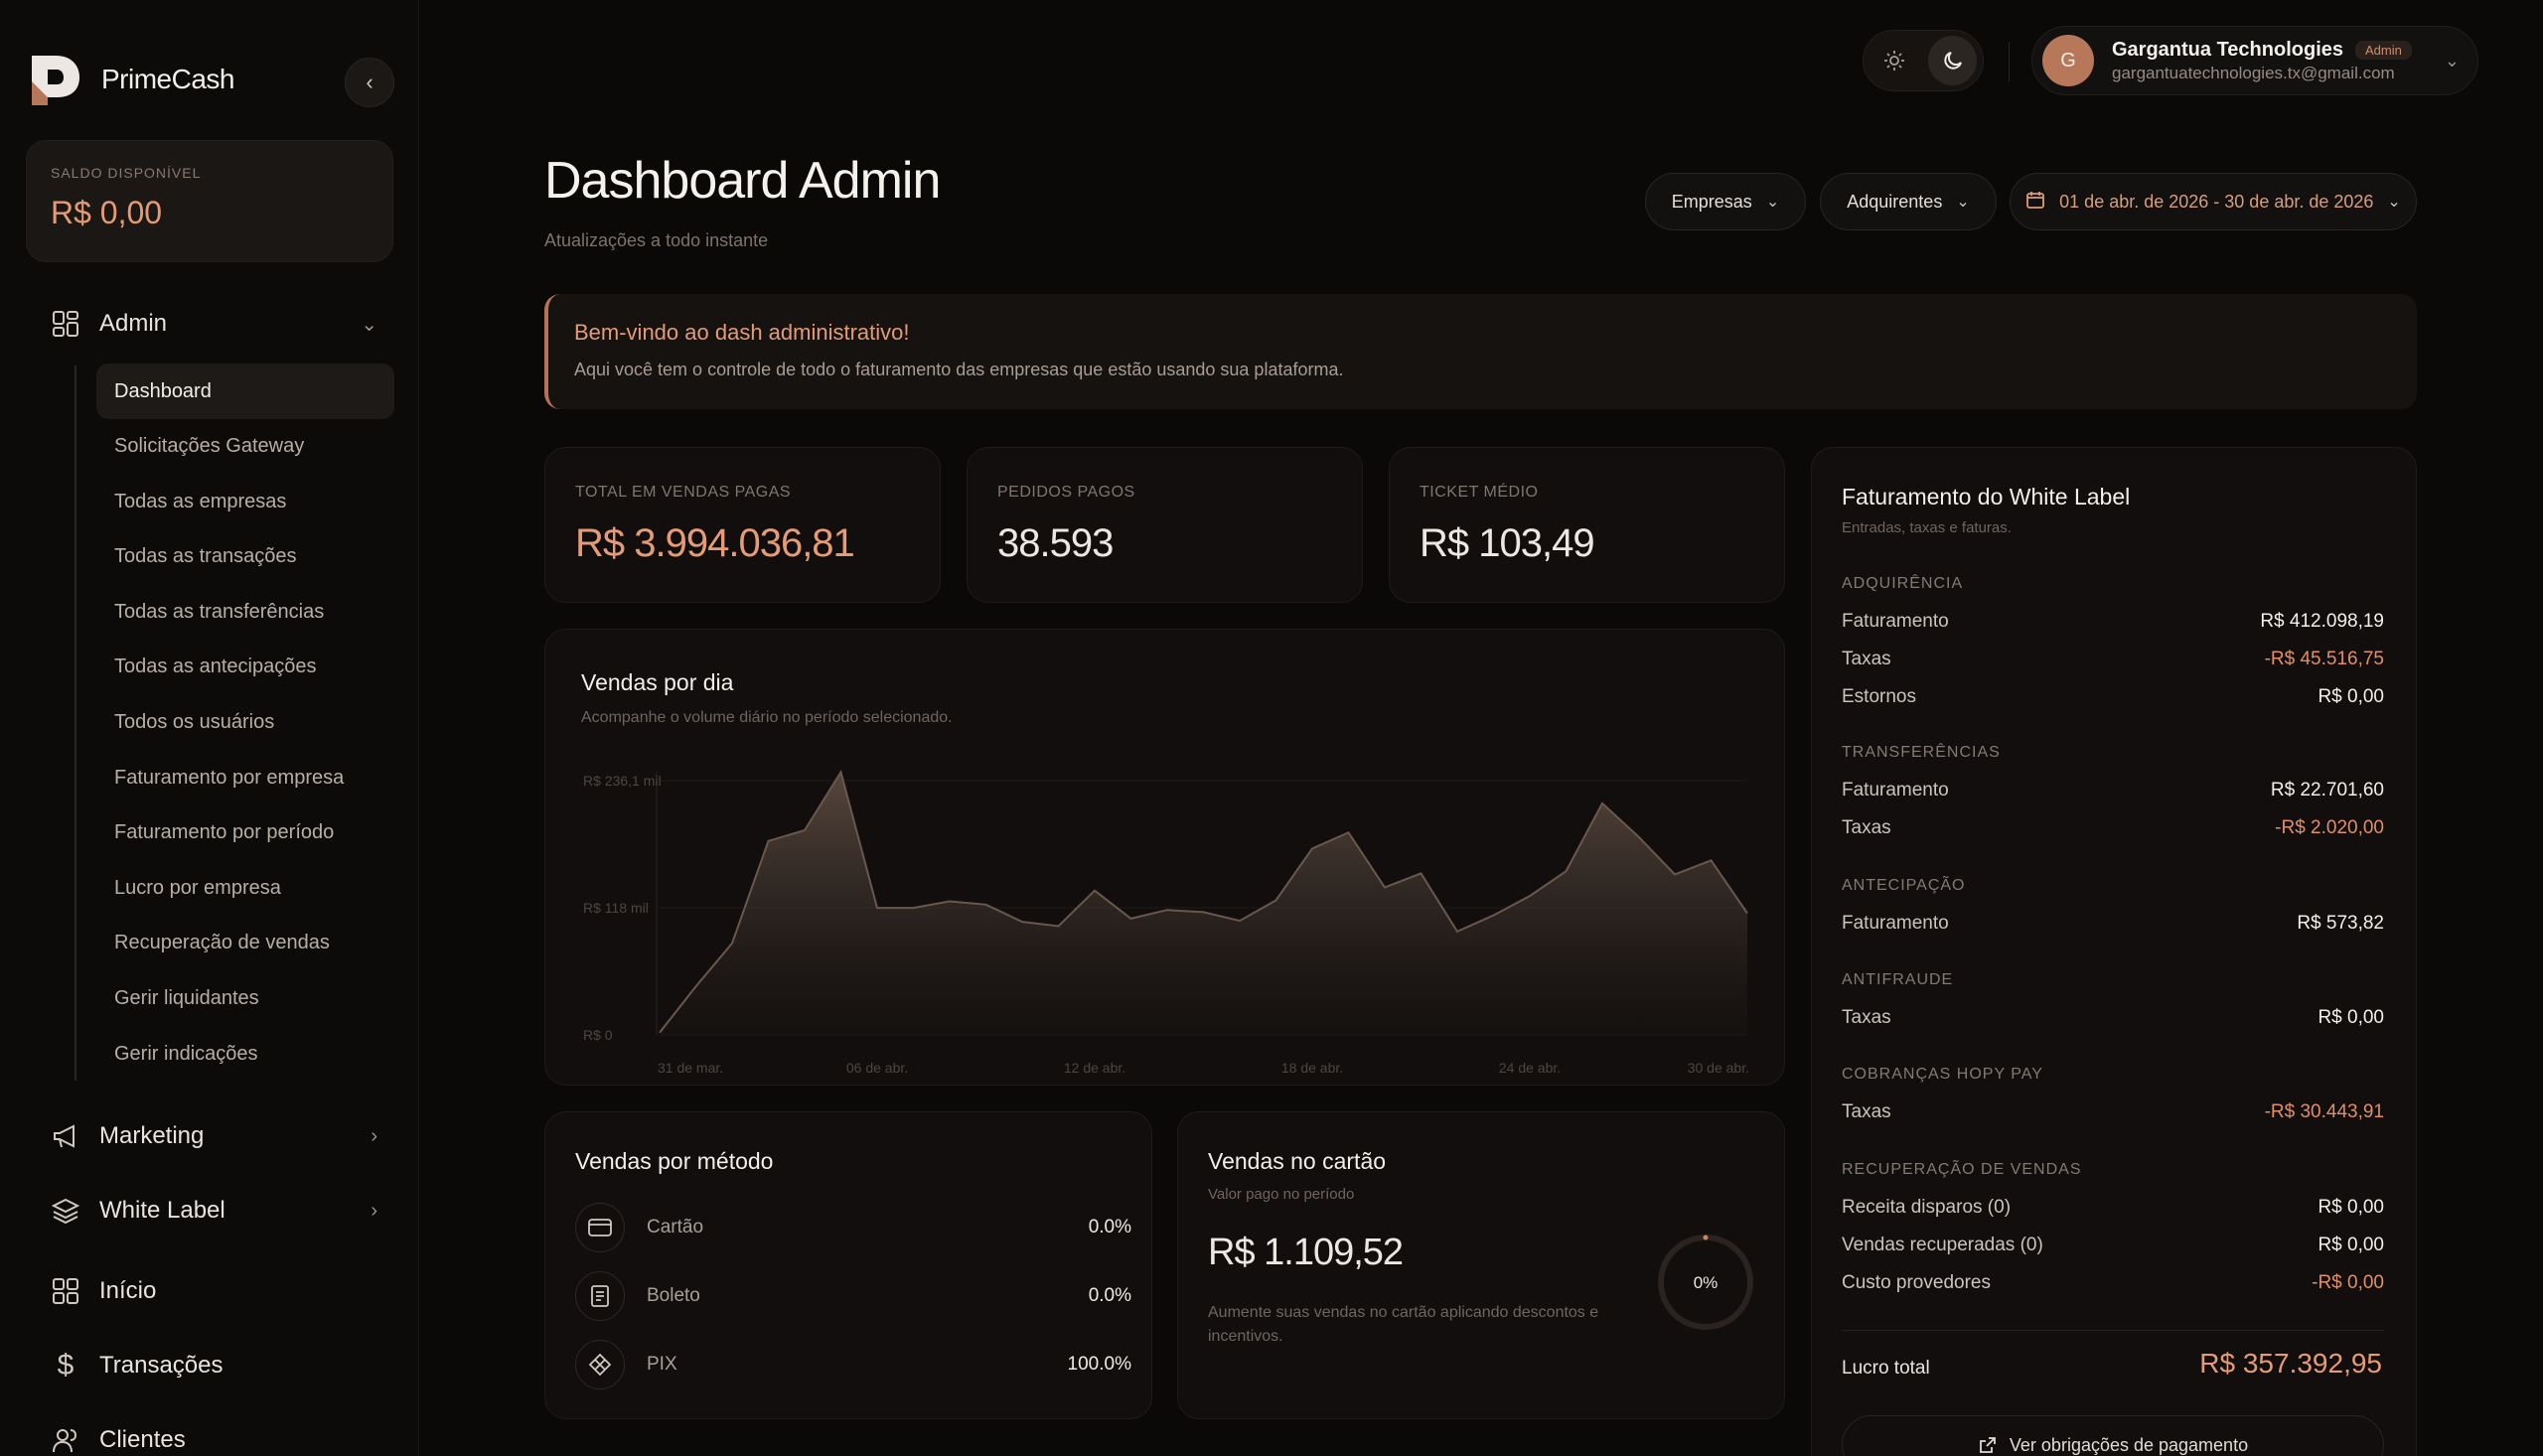  Describe the element at coordinates (245, 556) in the screenshot. I see `sidebar-item-transacoes: Todas as transações` at that location.